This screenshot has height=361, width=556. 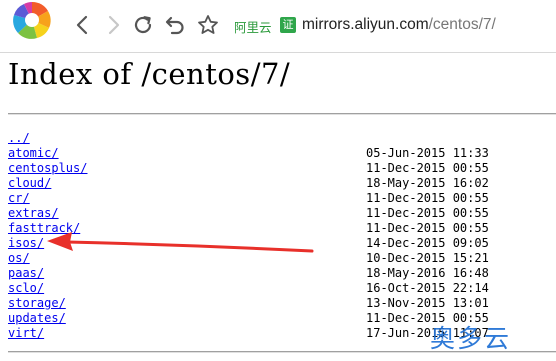 I want to click on modified-date: 05-Jun-2015 11:33, so click(x=427, y=153).